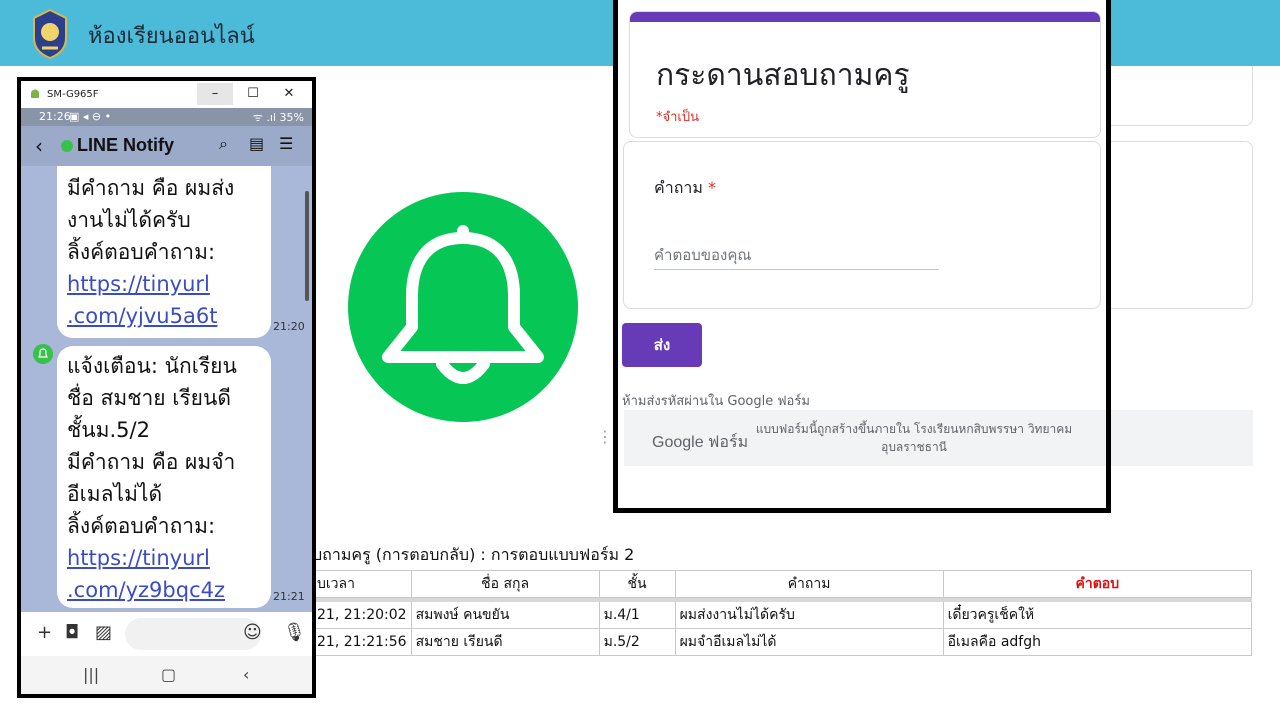 The width and height of the screenshot is (1280, 720). What do you see at coordinates (289, 326) in the screenshot?
I see `message-time: 21:20` at bounding box center [289, 326].